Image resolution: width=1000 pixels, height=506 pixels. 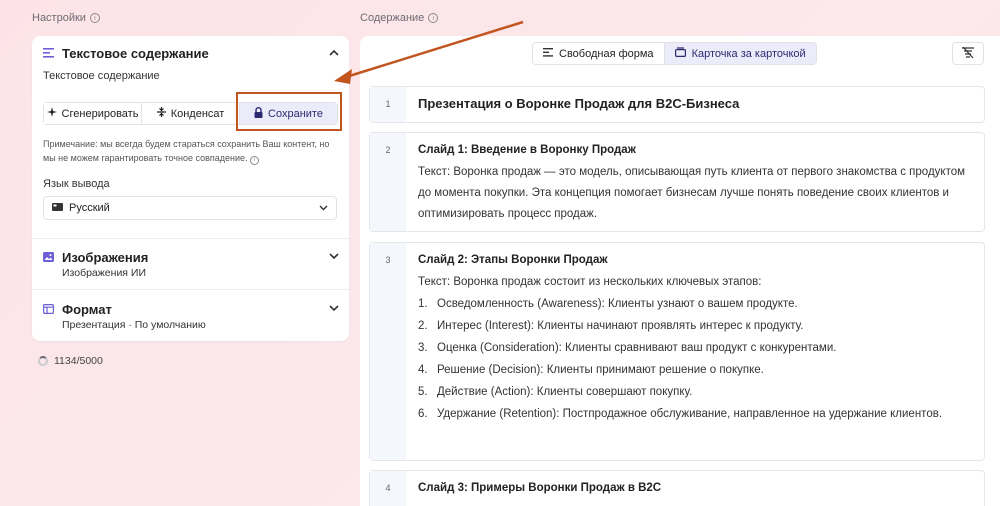 I want to click on layout-icon, so click(x=48, y=309).